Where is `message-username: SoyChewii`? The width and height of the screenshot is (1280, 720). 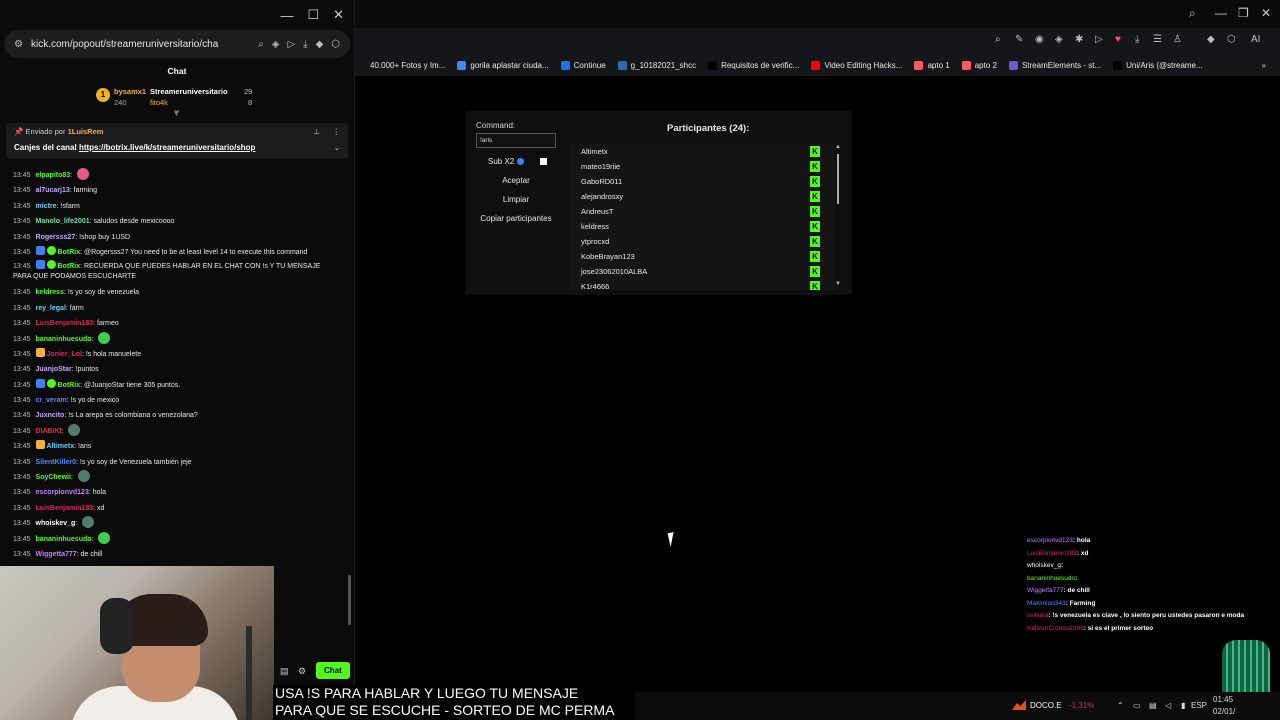 message-username: SoyChewii is located at coordinates (53, 477).